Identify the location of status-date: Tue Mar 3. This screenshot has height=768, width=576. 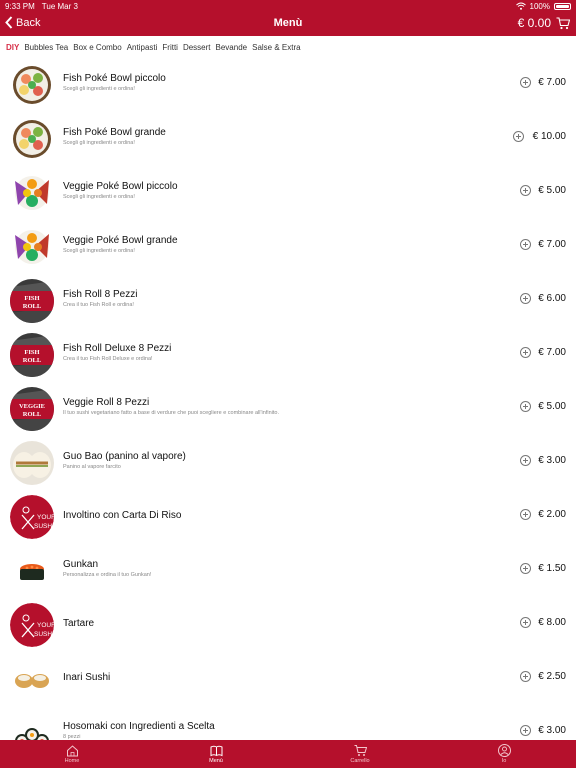
(59, 6).